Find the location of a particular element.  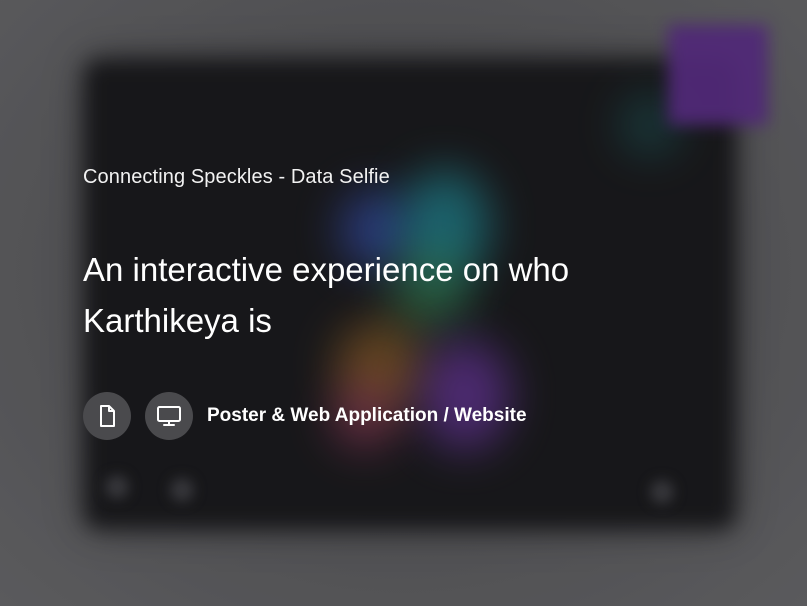

project-title: Connecting Speckles - Data Selfie is located at coordinates (236, 177).